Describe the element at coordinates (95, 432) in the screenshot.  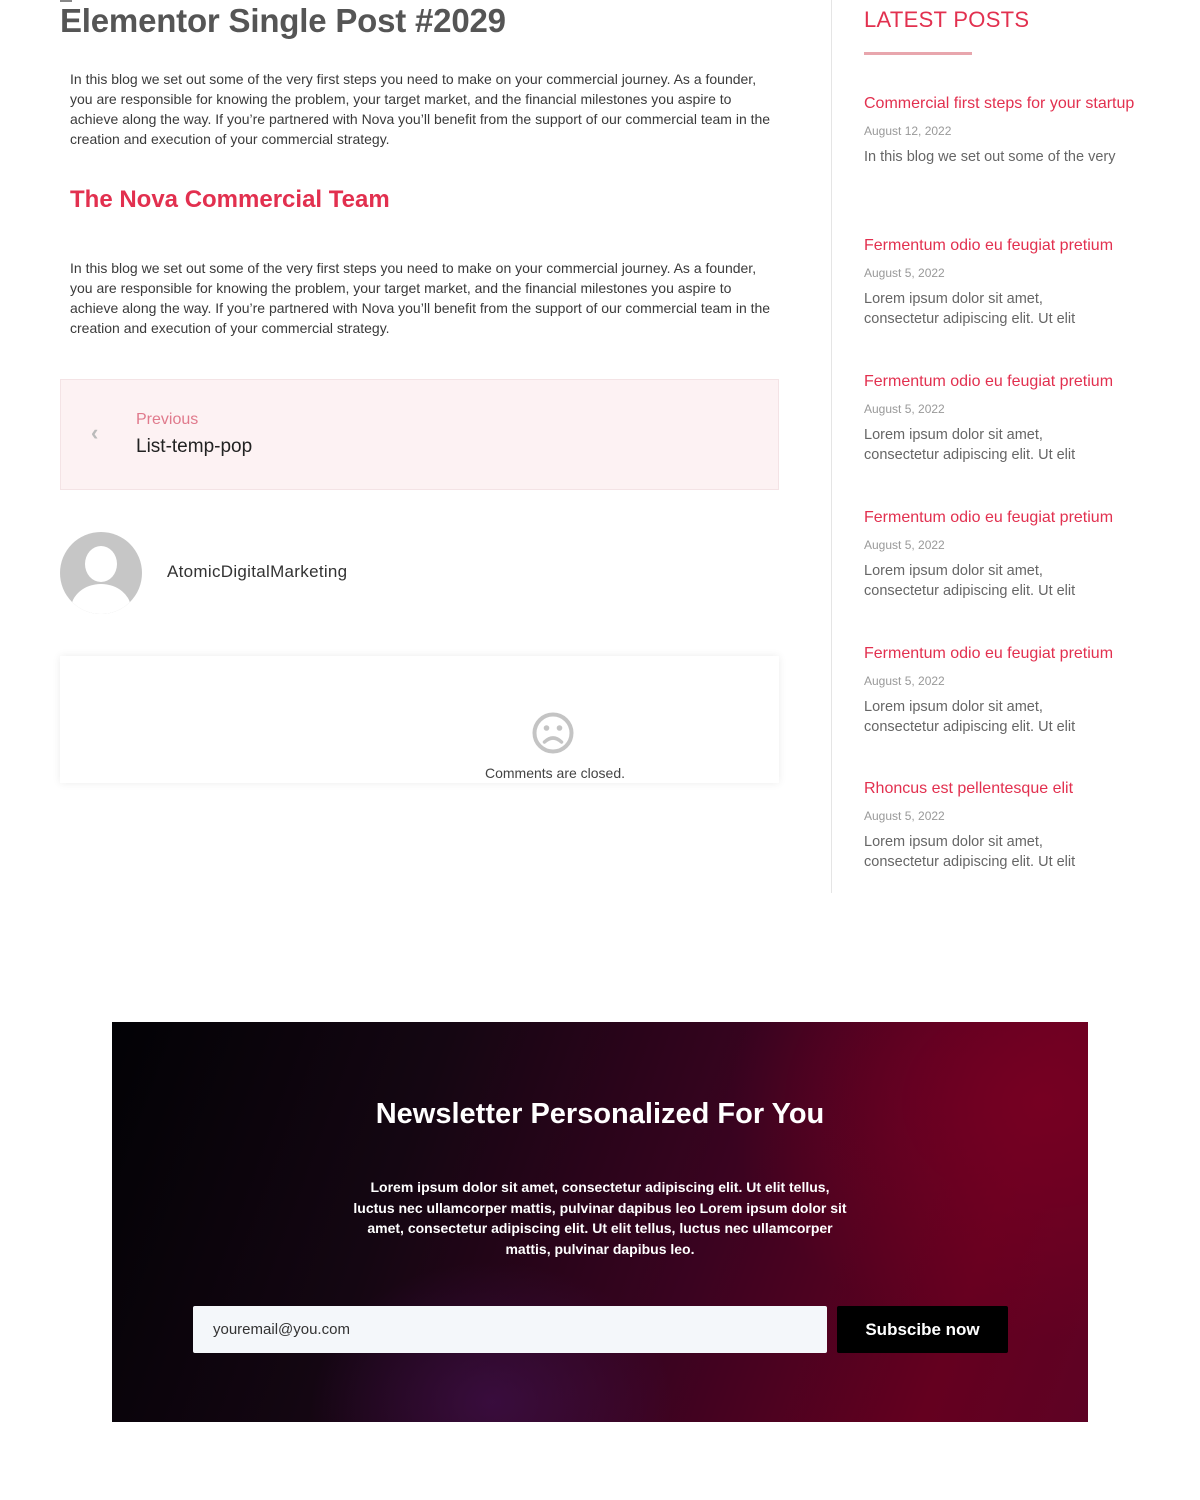
I see `chevron-left-icon: ‹` at that location.